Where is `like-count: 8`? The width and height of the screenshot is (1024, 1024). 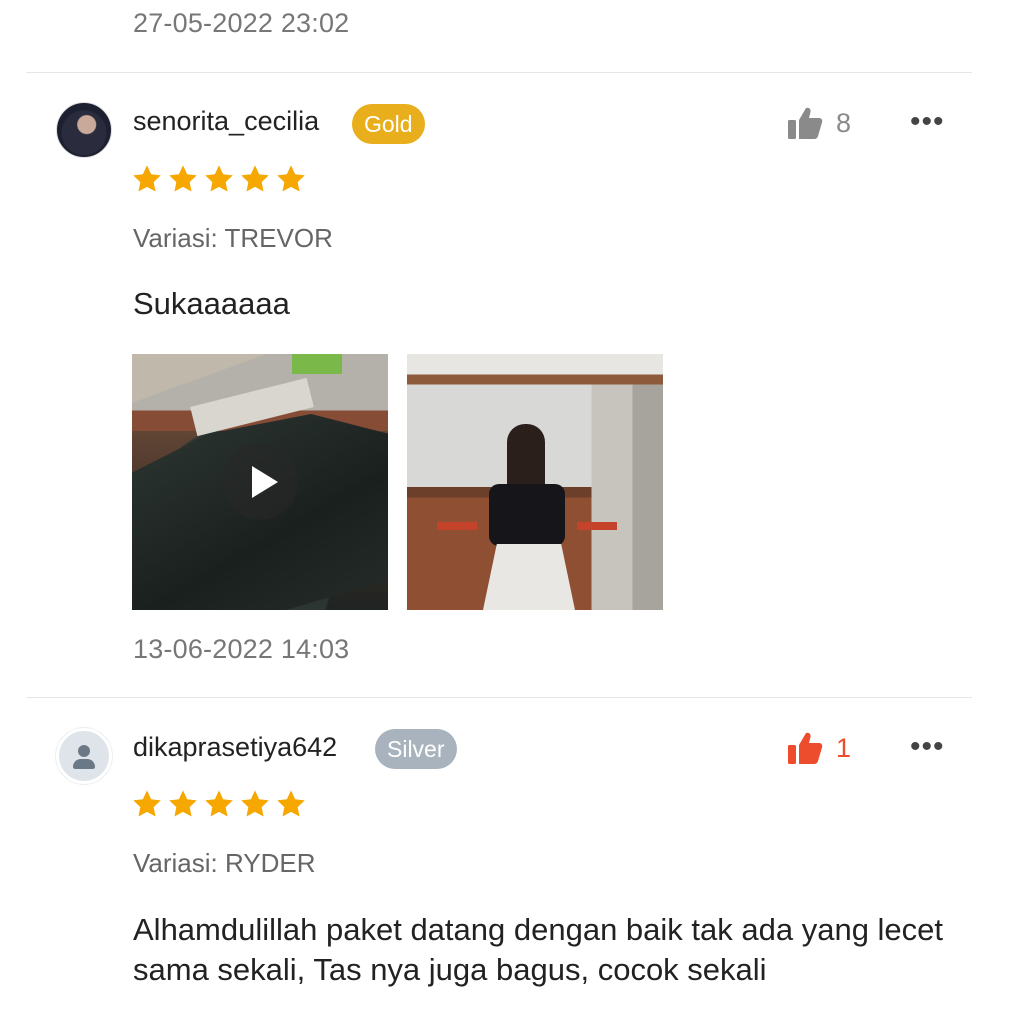 like-count: 8 is located at coordinates (844, 122).